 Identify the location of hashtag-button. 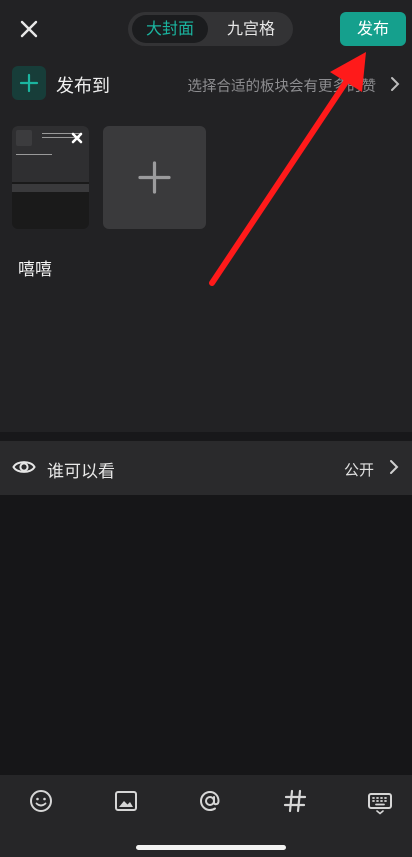
(295, 801).